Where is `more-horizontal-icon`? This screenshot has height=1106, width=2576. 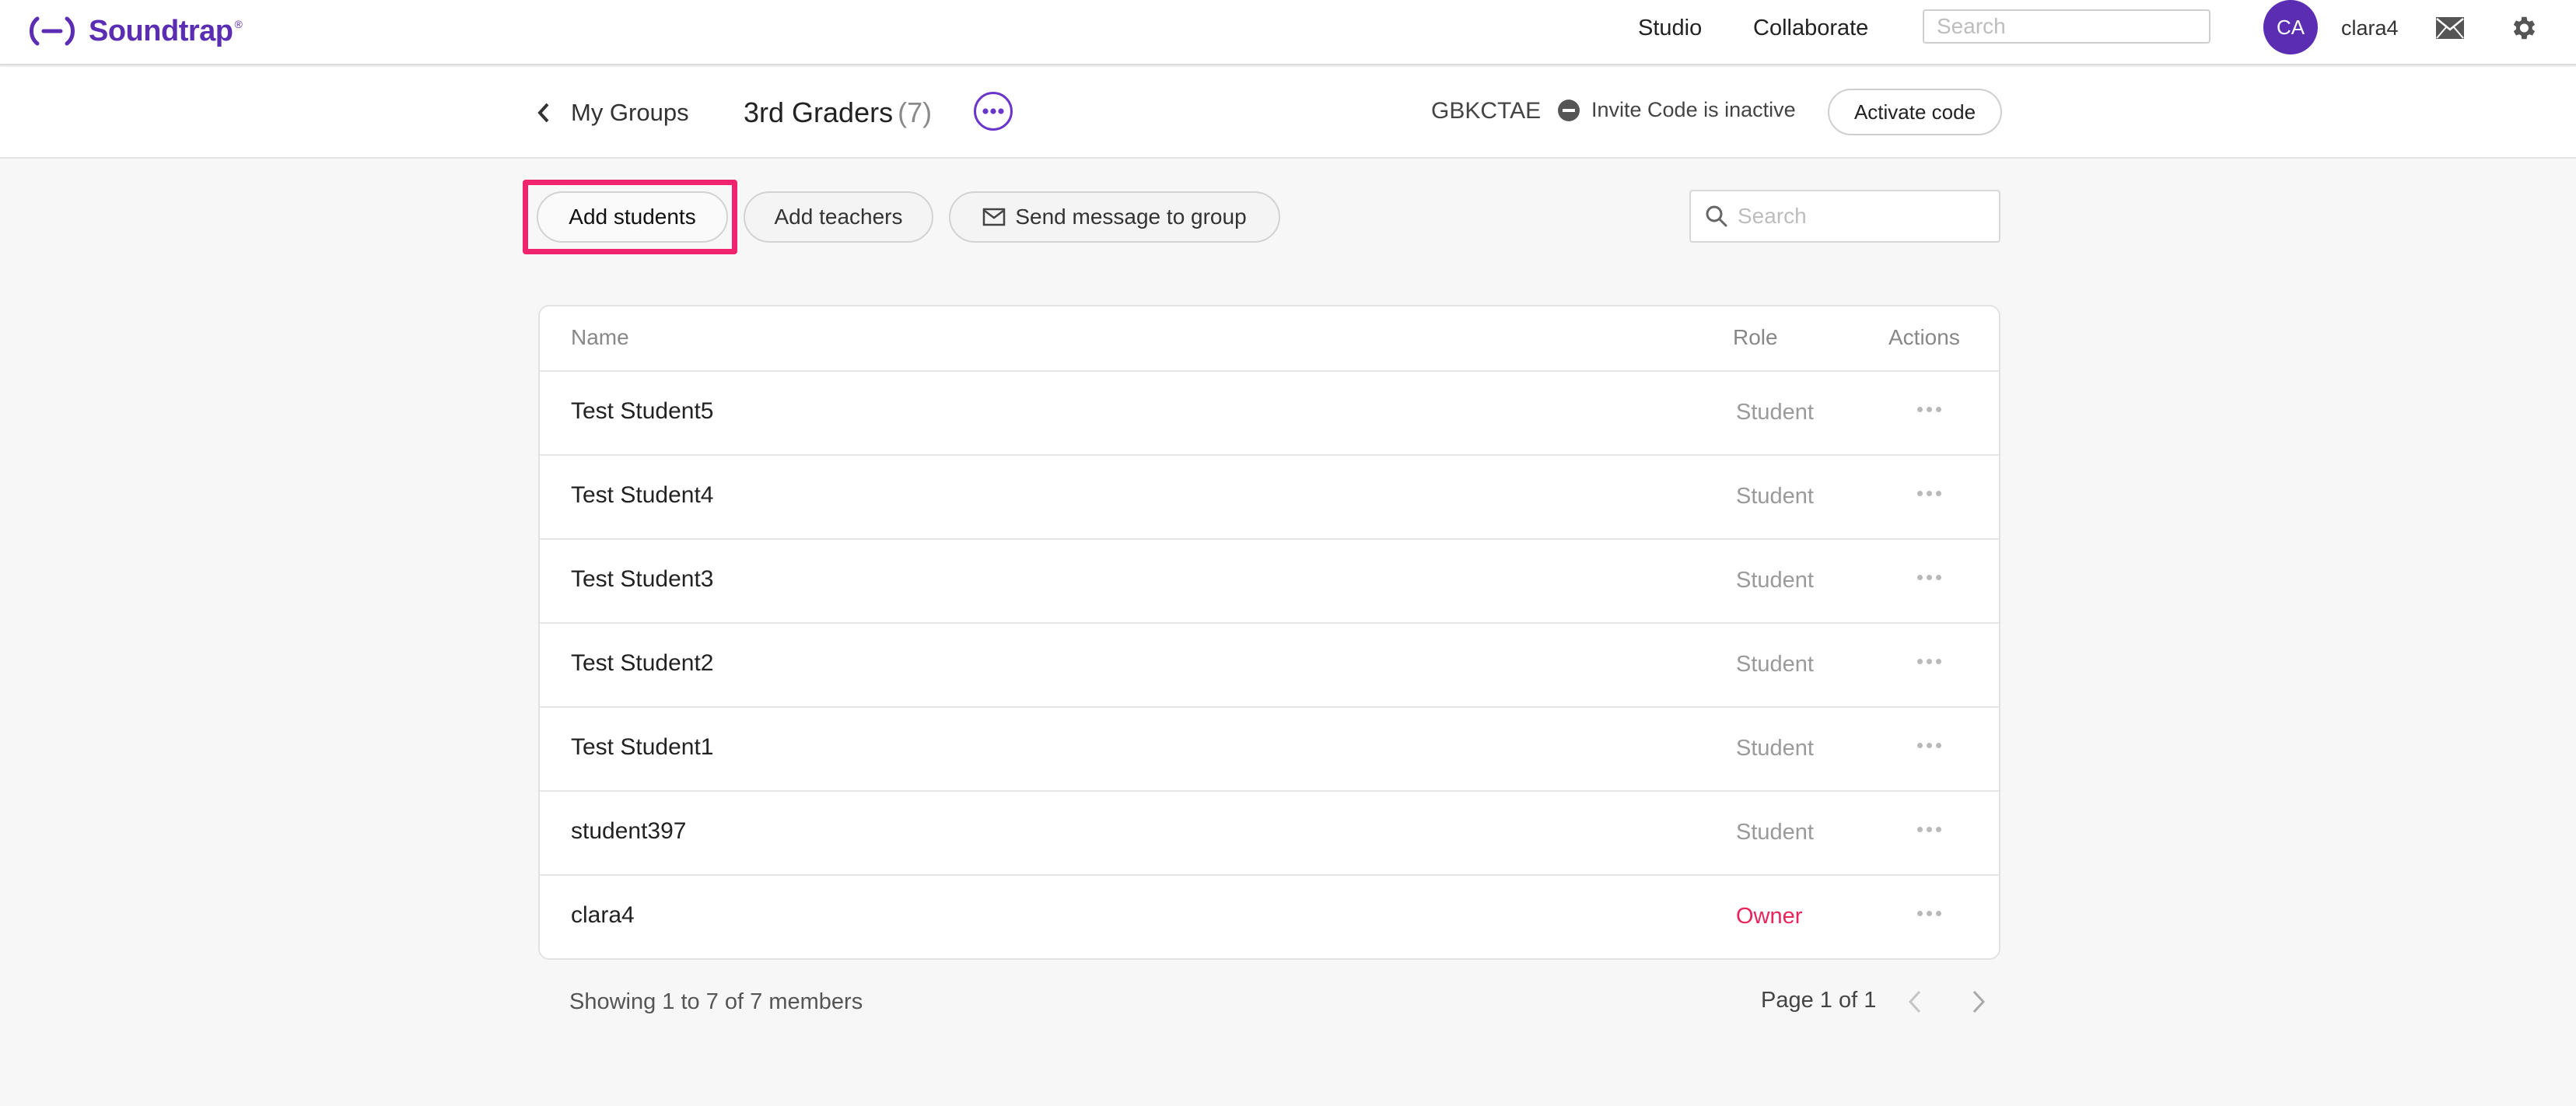 more-horizontal-icon is located at coordinates (993, 111).